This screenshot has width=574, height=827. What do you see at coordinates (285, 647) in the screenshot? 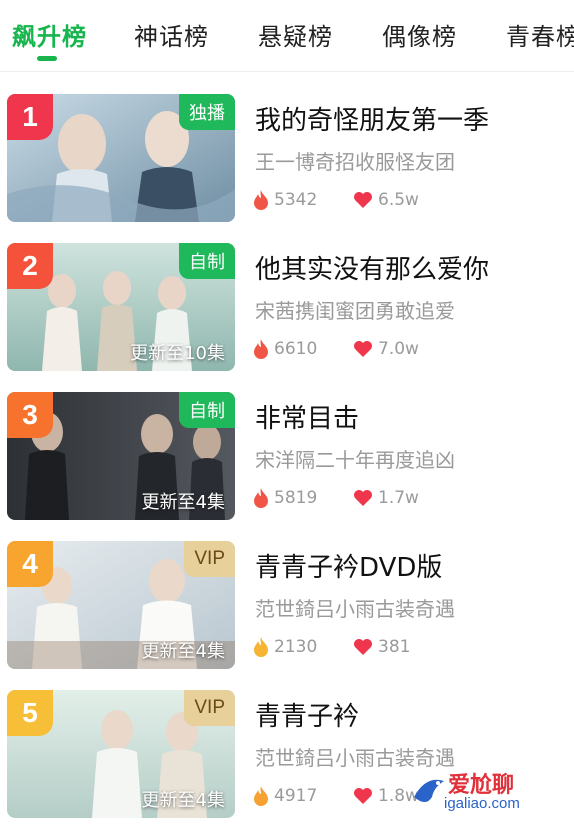
I see `play-count: 2130` at bounding box center [285, 647].